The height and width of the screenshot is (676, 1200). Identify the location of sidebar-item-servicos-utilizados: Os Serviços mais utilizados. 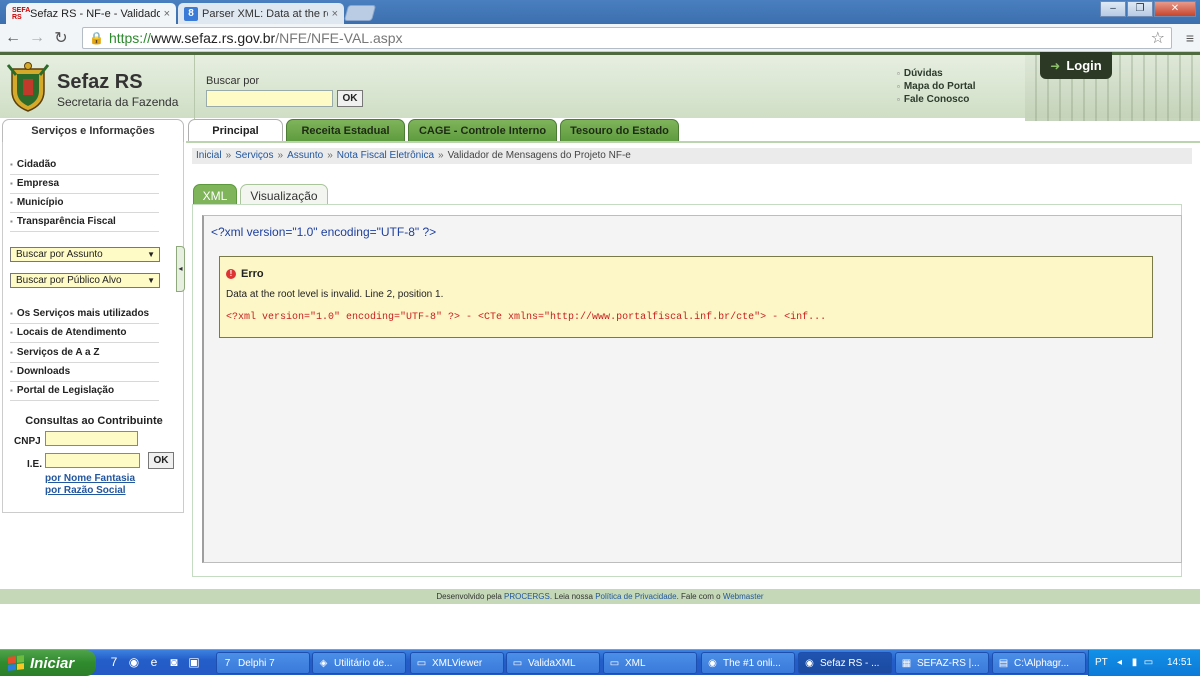
(84, 314).